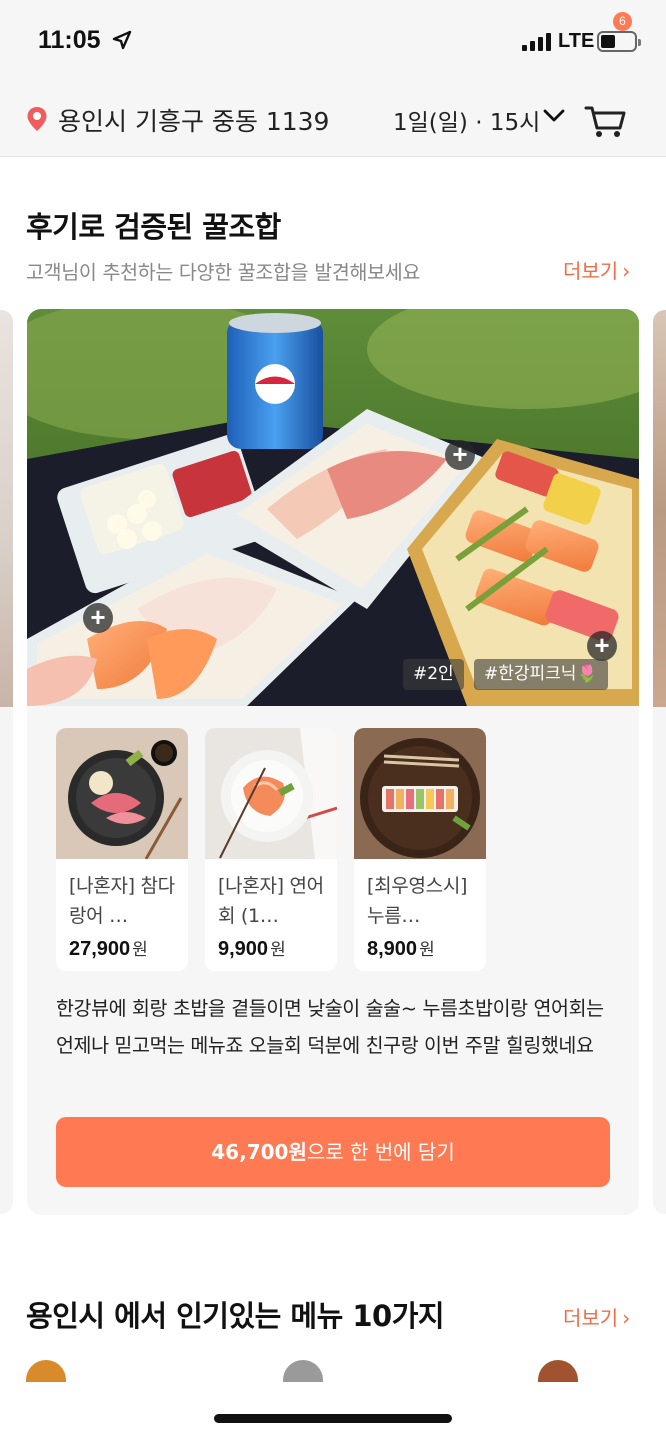  What do you see at coordinates (252, 949) in the screenshot?
I see `product-price: 9,900 원` at bounding box center [252, 949].